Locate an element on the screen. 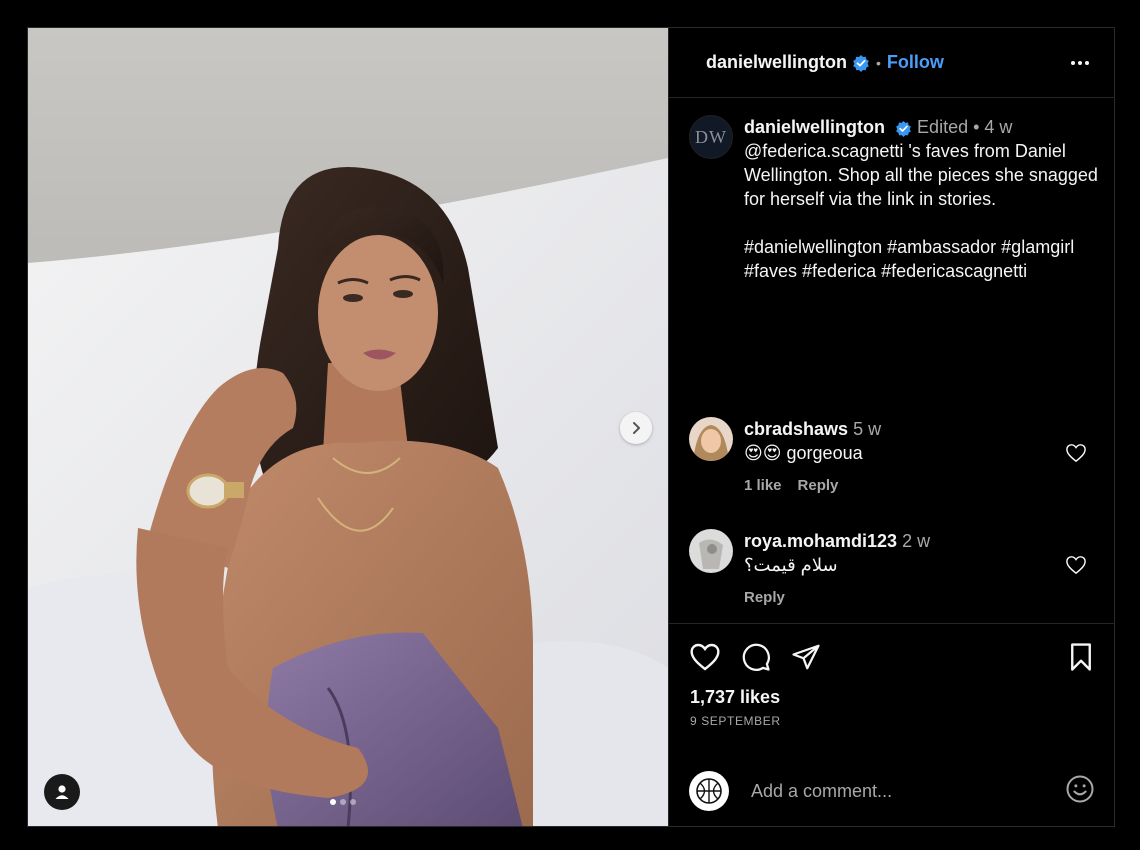 This screenshot has width=1140, height=850. carousel-indicator is located at coordinates (343, 802).